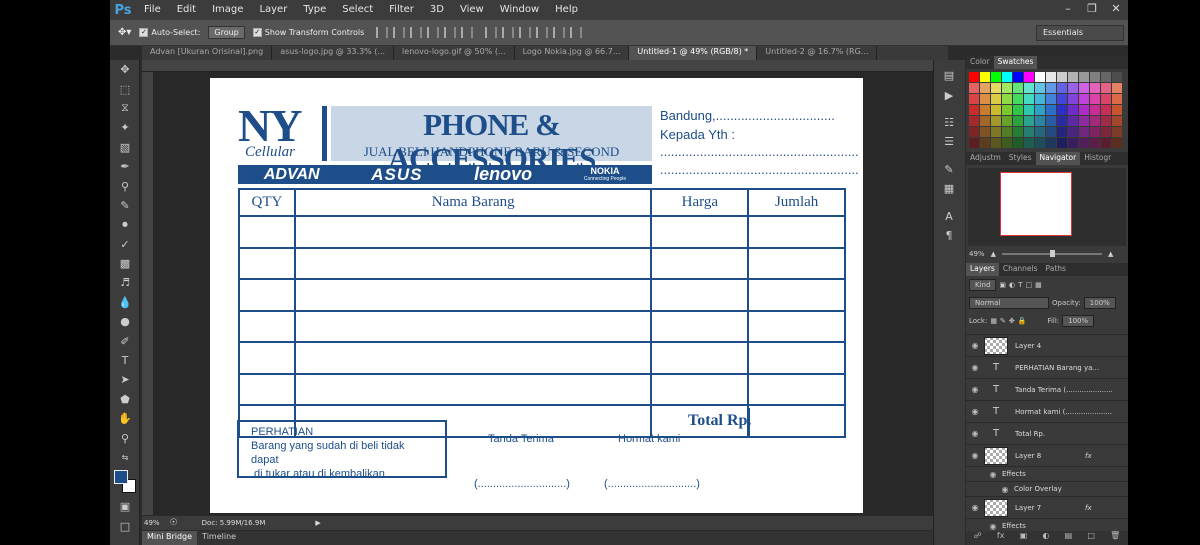  Describe the element at coordinates (433, 32) in the screenshot. I see `align-left-icon` at that location.